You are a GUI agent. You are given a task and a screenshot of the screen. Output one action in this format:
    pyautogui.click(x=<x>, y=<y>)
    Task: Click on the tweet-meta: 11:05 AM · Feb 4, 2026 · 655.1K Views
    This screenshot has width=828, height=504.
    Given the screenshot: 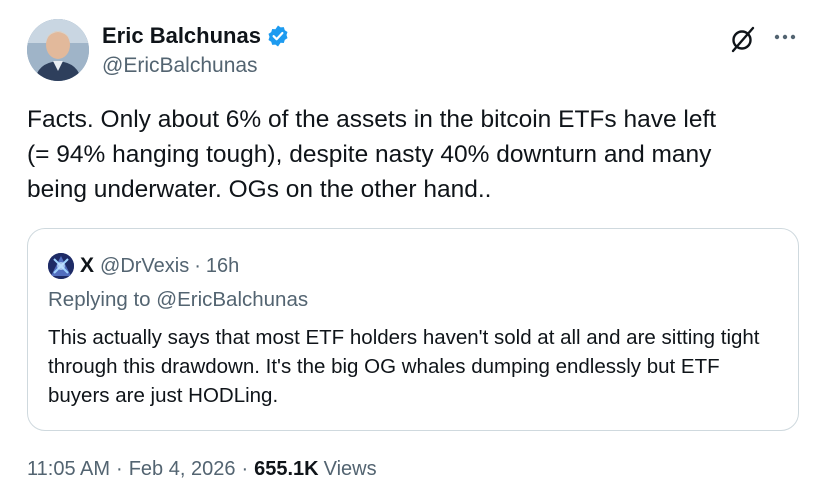 What is the action you would take?
    pyautogui.click(x=202, y=469)
    